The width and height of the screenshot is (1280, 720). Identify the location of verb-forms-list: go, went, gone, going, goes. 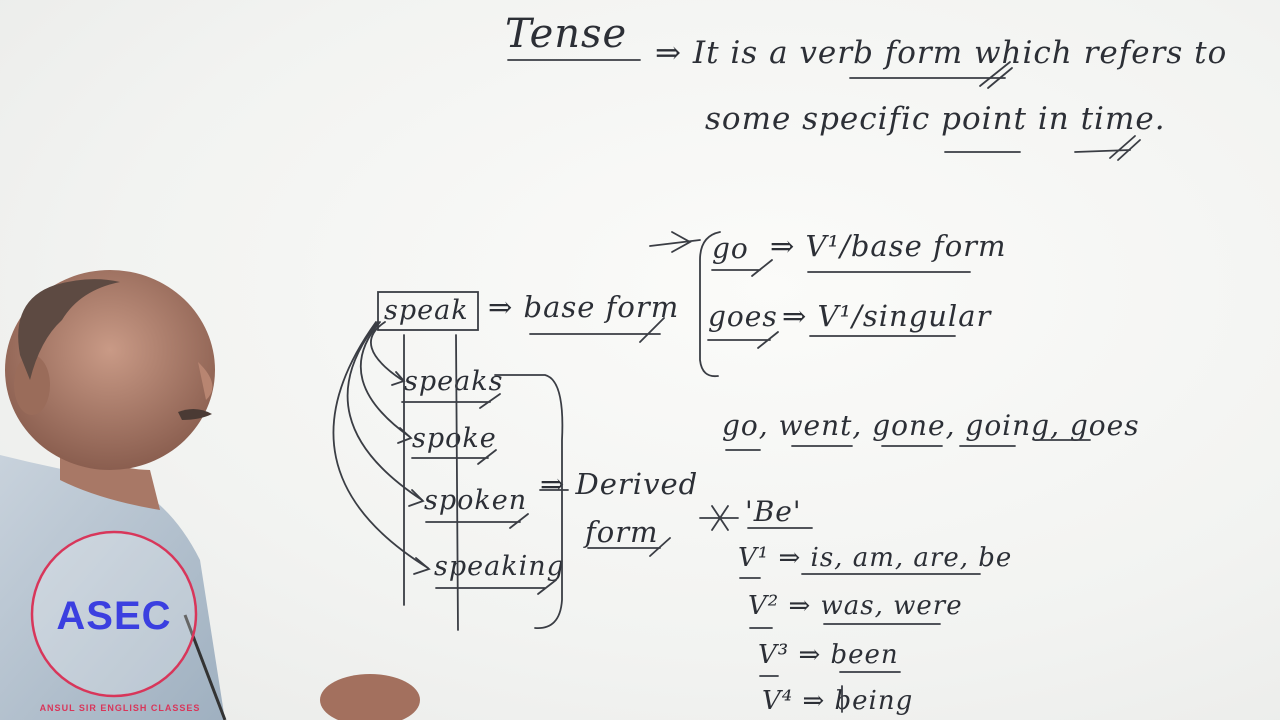
(931, 425).